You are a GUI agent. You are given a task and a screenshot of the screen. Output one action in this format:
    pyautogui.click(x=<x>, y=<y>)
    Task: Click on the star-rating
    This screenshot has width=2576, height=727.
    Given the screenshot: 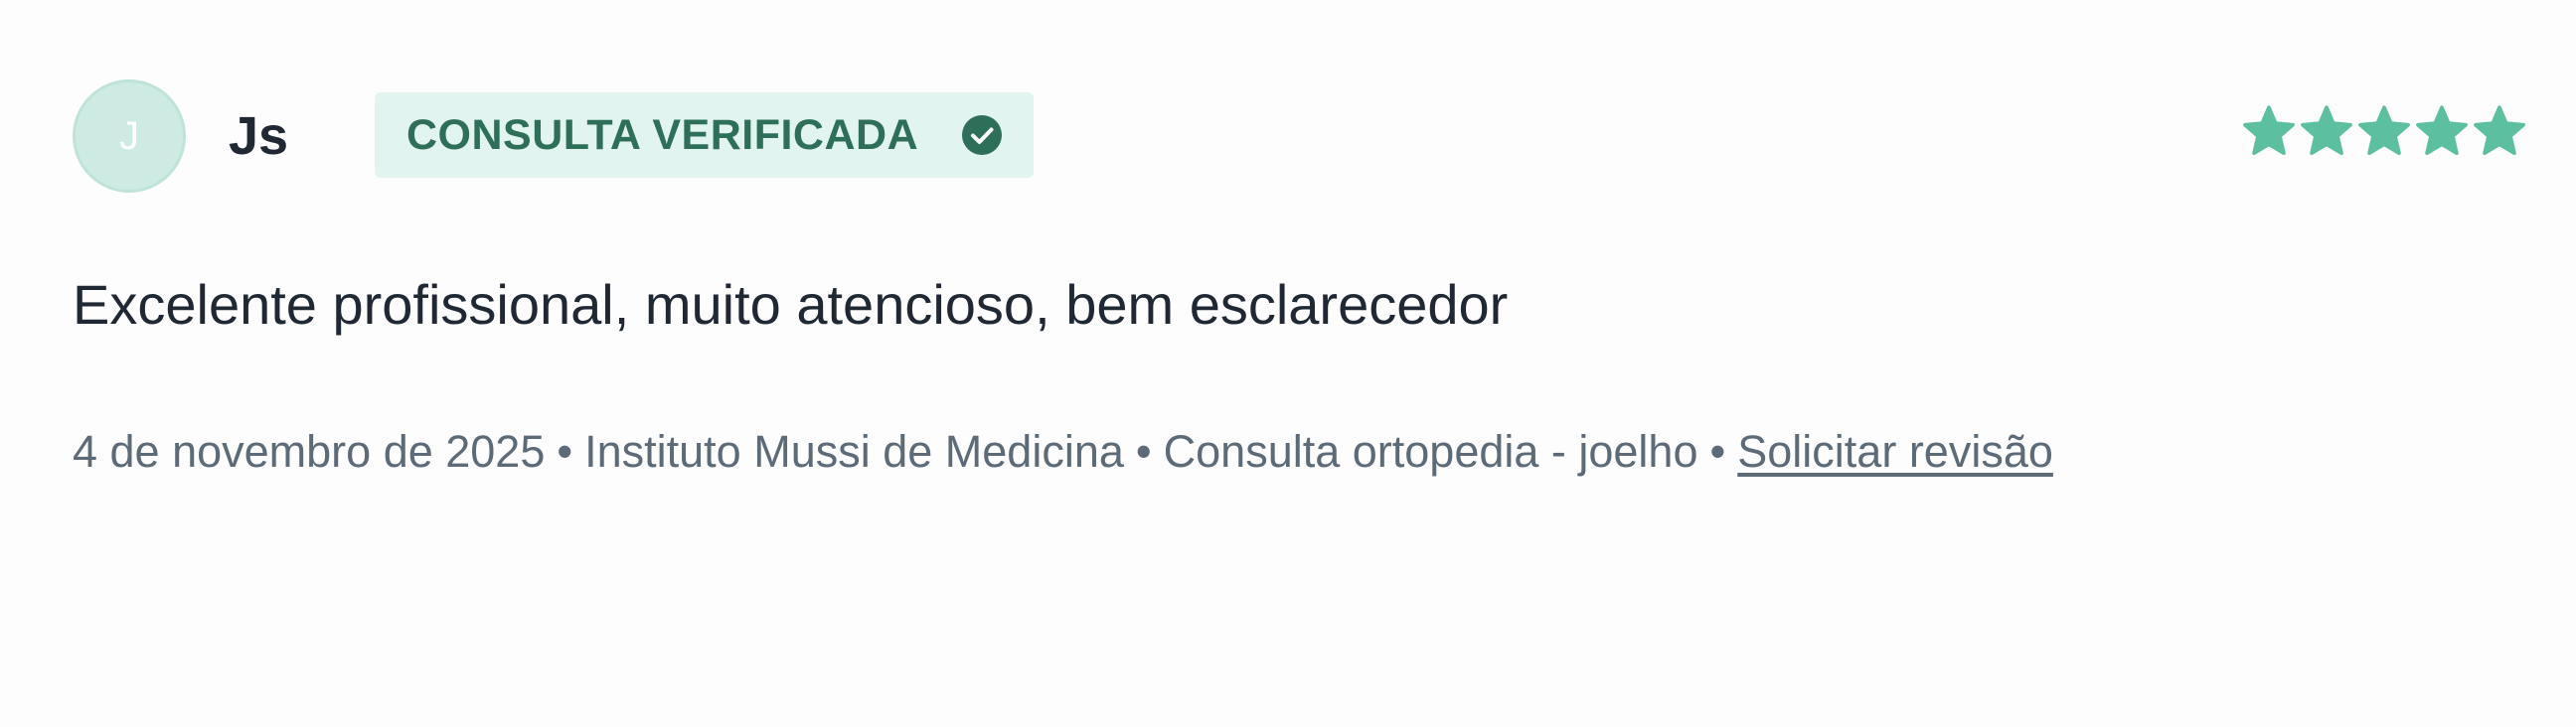 What is the action you would take?
    pyautogui.click(x=2384, y=131)
    